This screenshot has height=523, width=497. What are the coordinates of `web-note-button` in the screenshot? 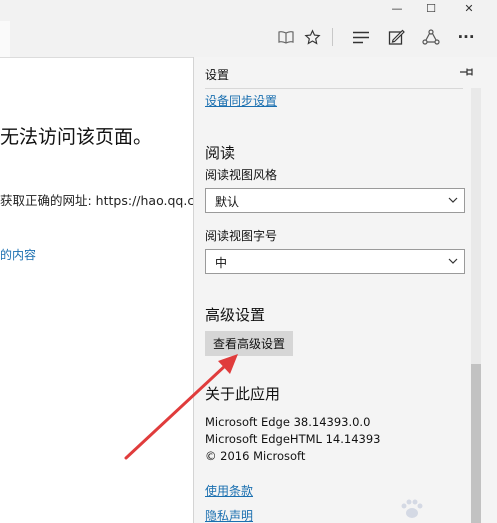 It's located at (396, 37).